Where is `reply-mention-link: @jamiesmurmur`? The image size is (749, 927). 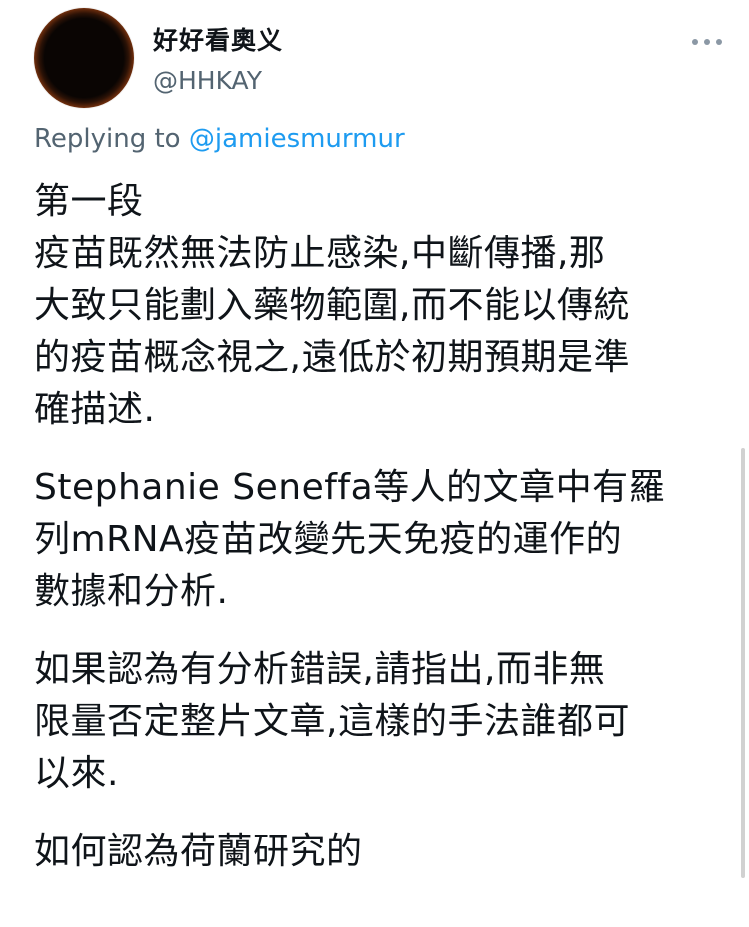 reply-mention-link: @jamiesmurmur is located at coordinates (297, 139).